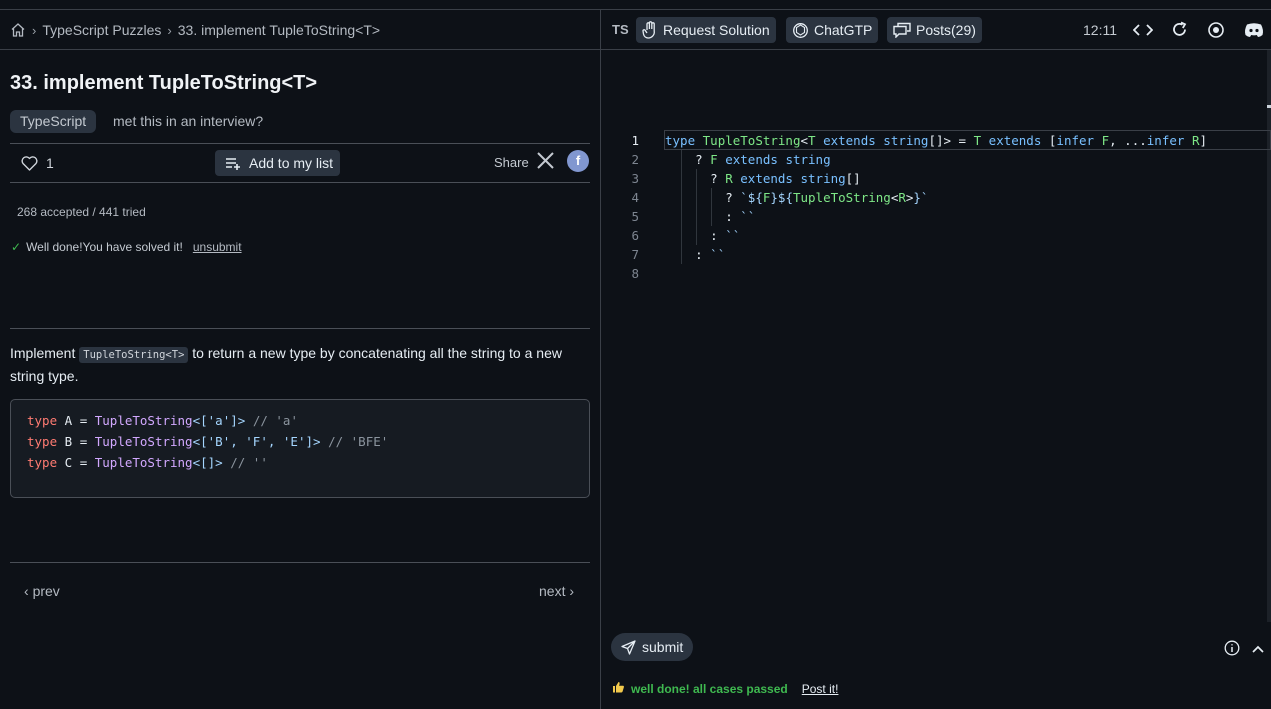  Describe the element at coordinates (635, 140) in the screenshot. I see `line-number: 1` at that location.